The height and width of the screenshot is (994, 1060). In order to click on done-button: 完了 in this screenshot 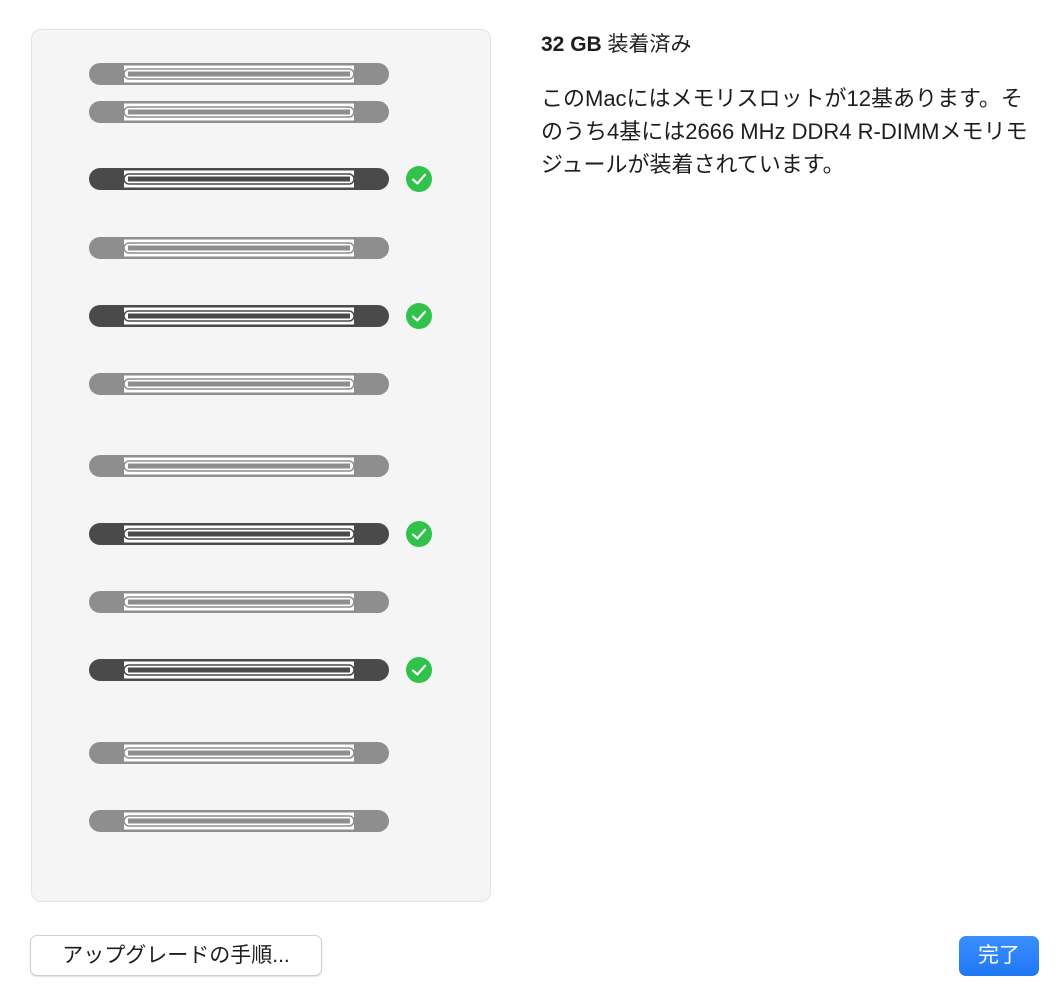, I will do `click(999, 956)`.